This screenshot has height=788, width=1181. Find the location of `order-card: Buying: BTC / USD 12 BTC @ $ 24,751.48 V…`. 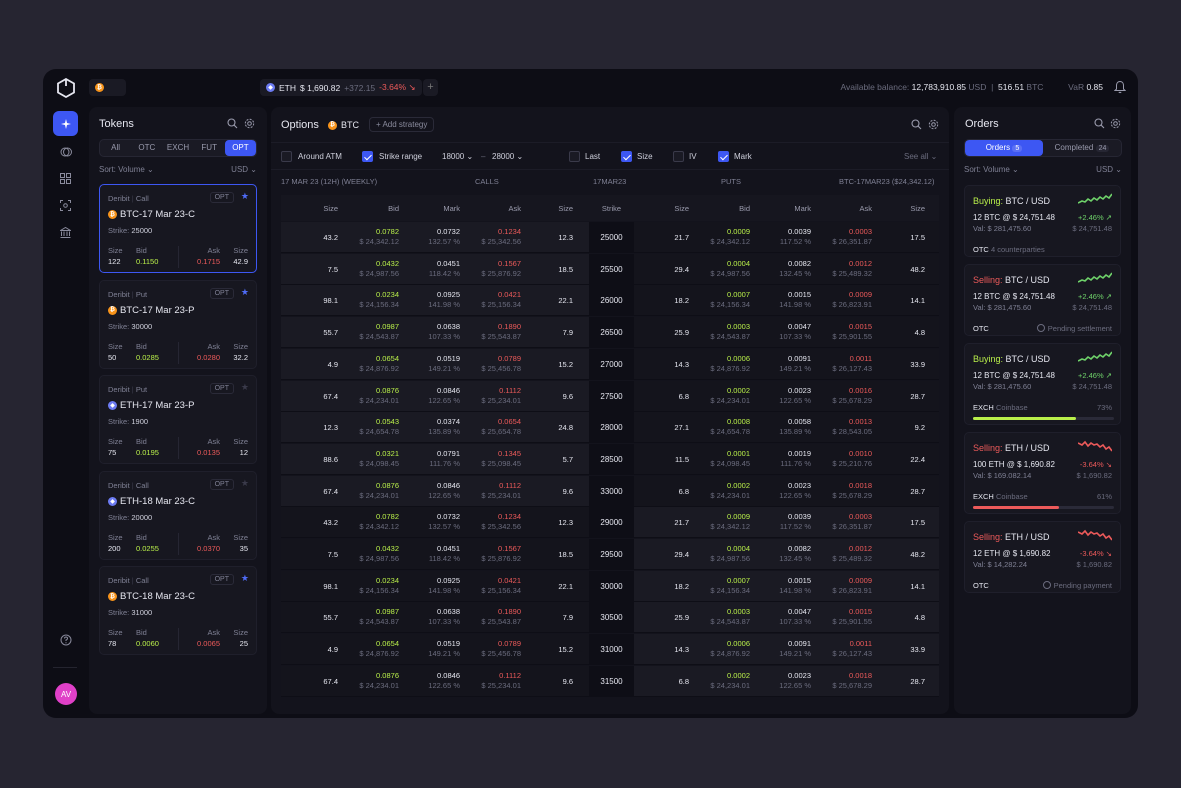

order-card: Buying: BTC / USD 12 BTC @ $ 24,751.48 V… is located at coordinates (1042, 384).